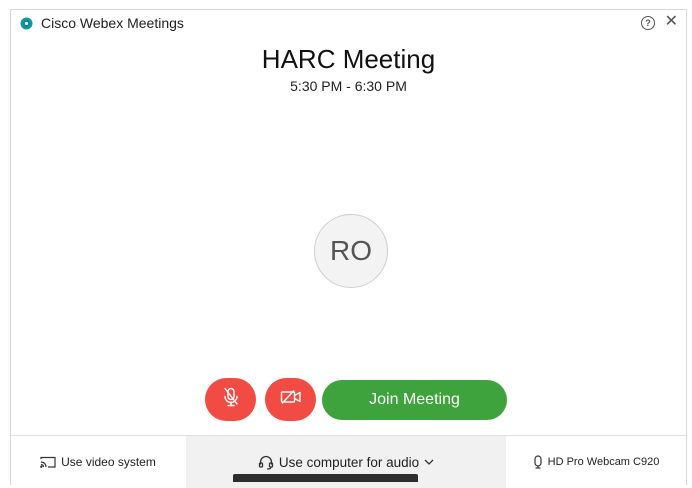  Describe the element at coordinates (266, 462) in the screenshot. I see `headset-icon` at that location.